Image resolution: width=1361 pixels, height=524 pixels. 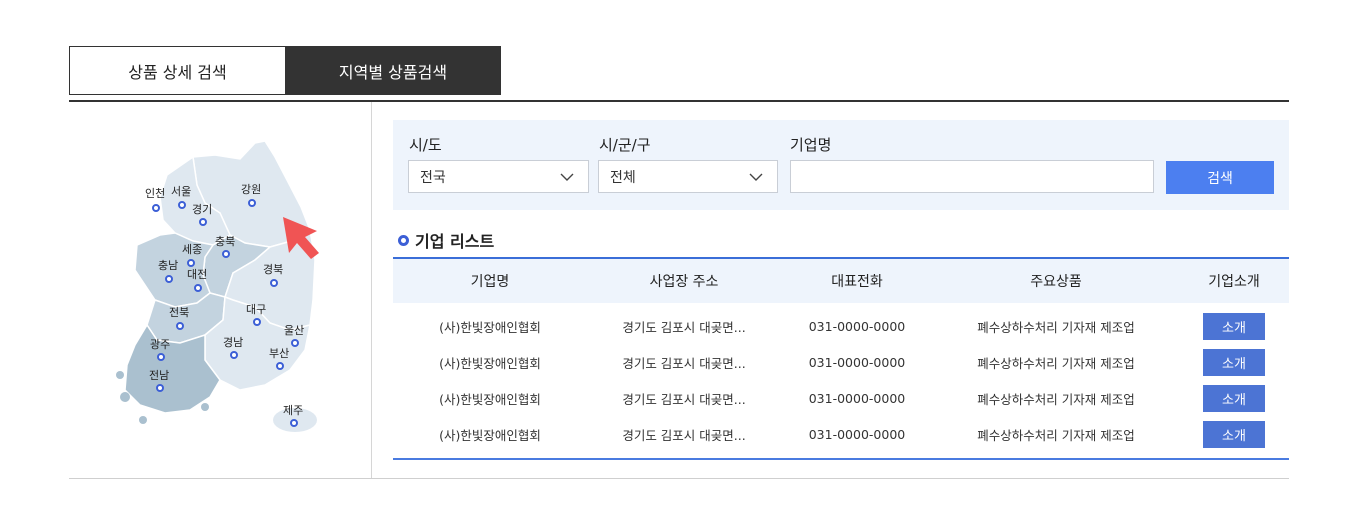 I want to click on region-dot-jeonnam, so click(x=160, y=388).